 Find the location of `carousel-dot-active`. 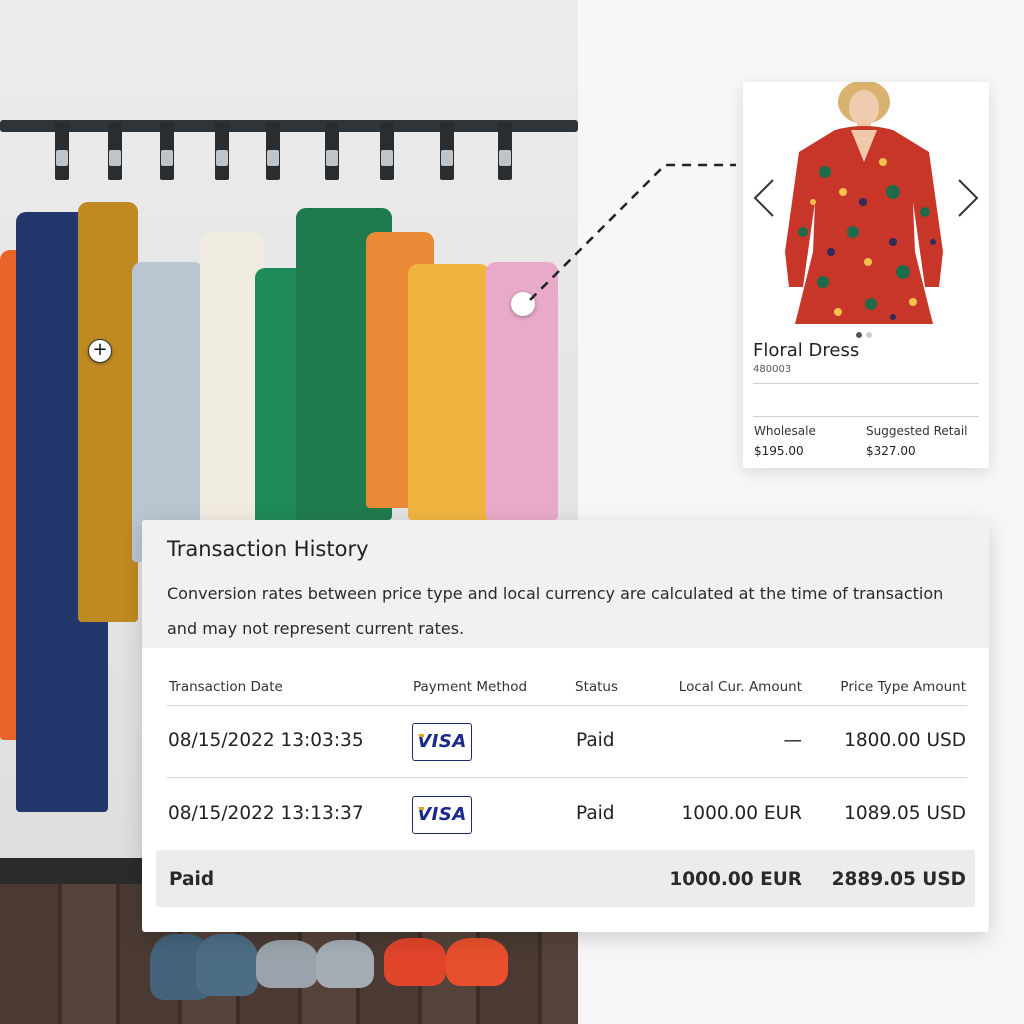

carousel-dot-active is located at coordinates (859, 335).